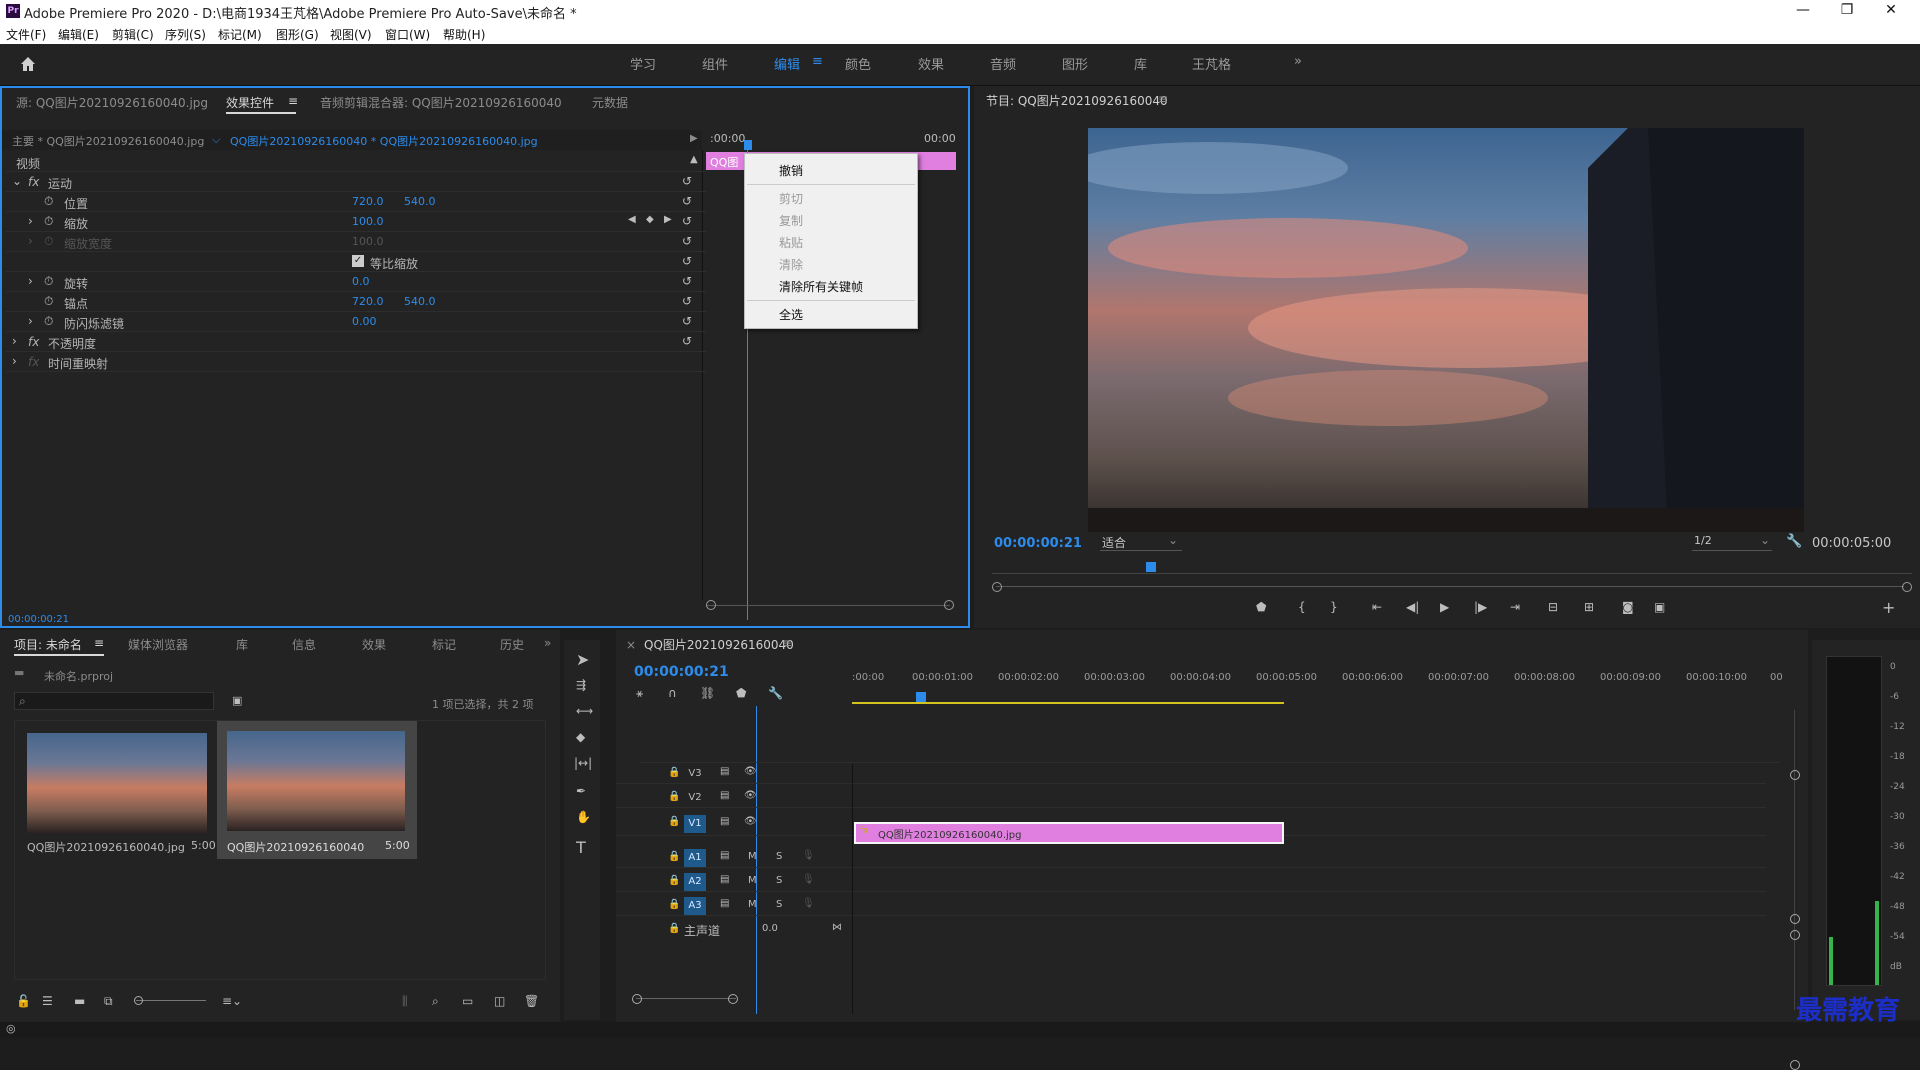  Describe the element at coordinates (1888, 607) in the screenshot. I see `add-button-icon: +` at that location.